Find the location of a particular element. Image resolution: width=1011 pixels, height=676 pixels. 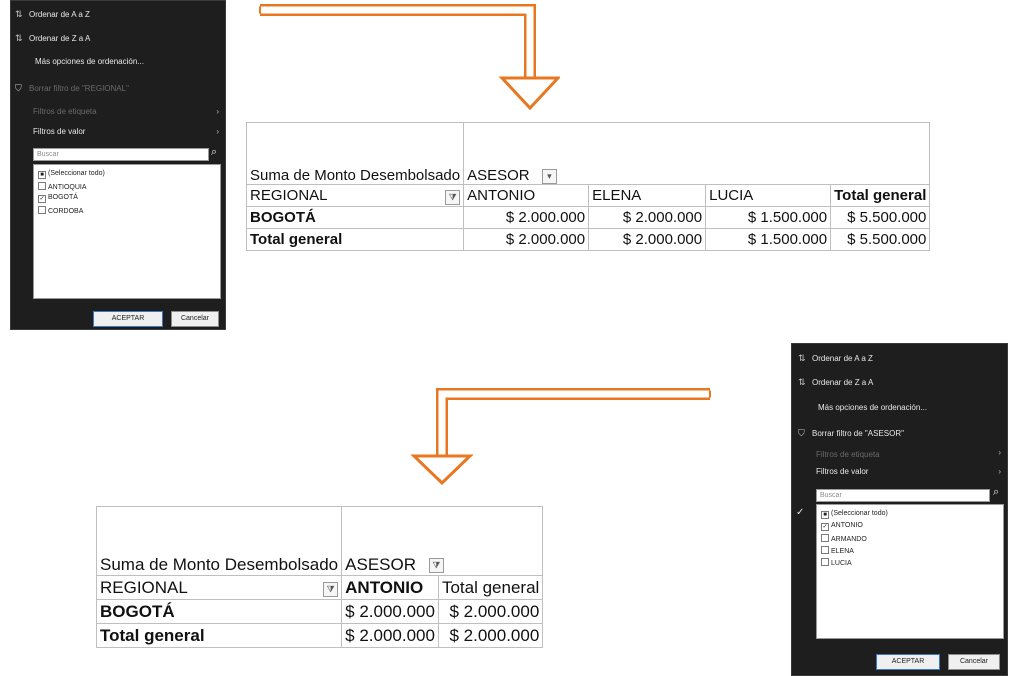

list-item-label: ELENA is located at coordinates (842, 551).